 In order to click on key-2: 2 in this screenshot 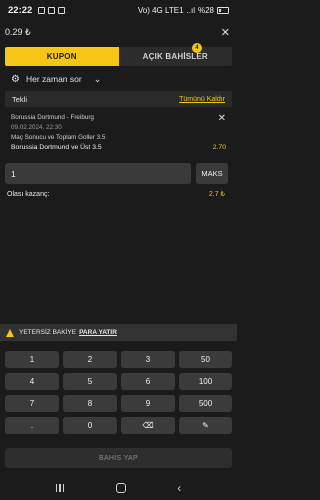, I will do `click(90, 359)`.